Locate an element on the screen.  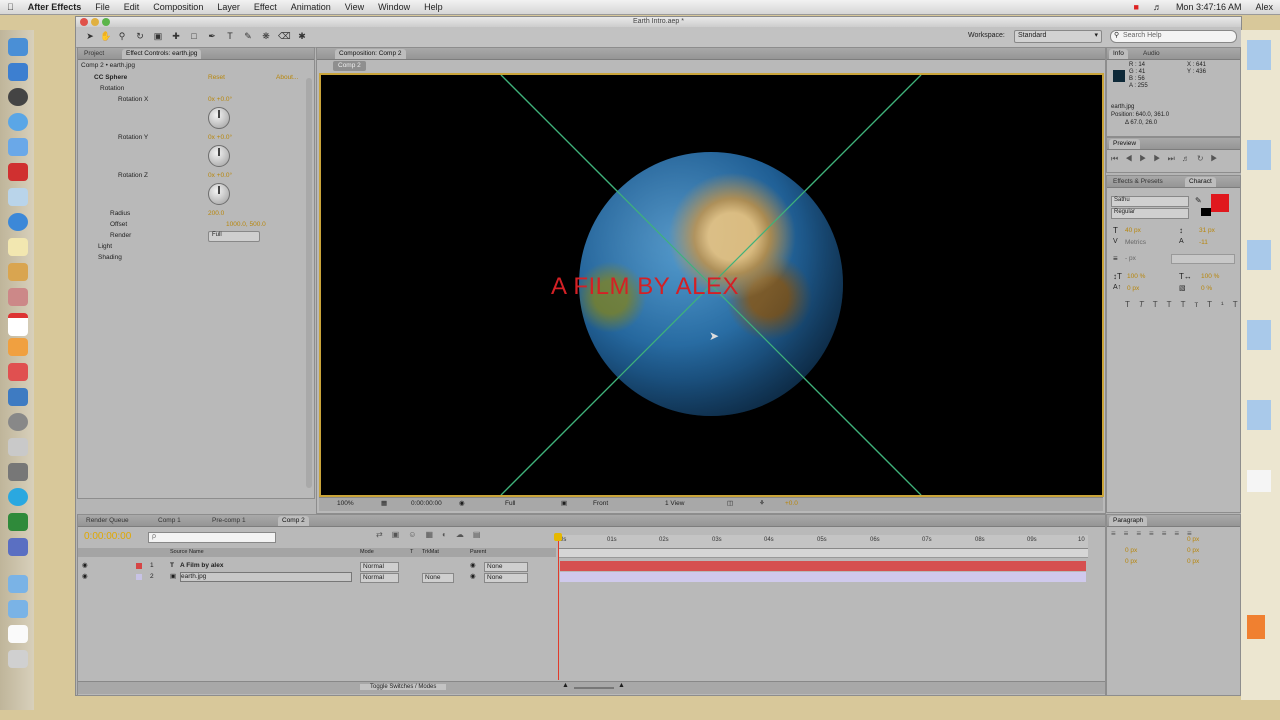
layer-bar-text is located at coordinates (823, 566).